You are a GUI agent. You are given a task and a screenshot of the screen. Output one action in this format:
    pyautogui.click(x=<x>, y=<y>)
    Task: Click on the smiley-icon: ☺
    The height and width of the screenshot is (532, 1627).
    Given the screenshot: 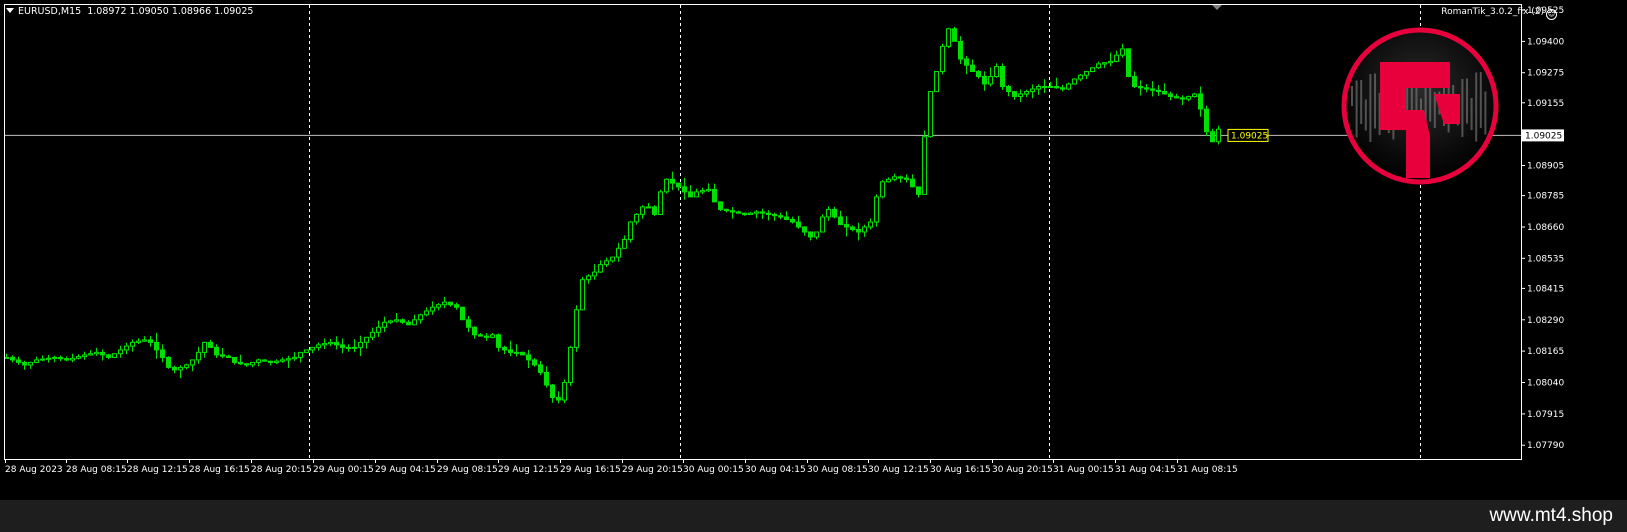 What is the action you would take?
    pyautogui.click(x=1551, y=14)
    